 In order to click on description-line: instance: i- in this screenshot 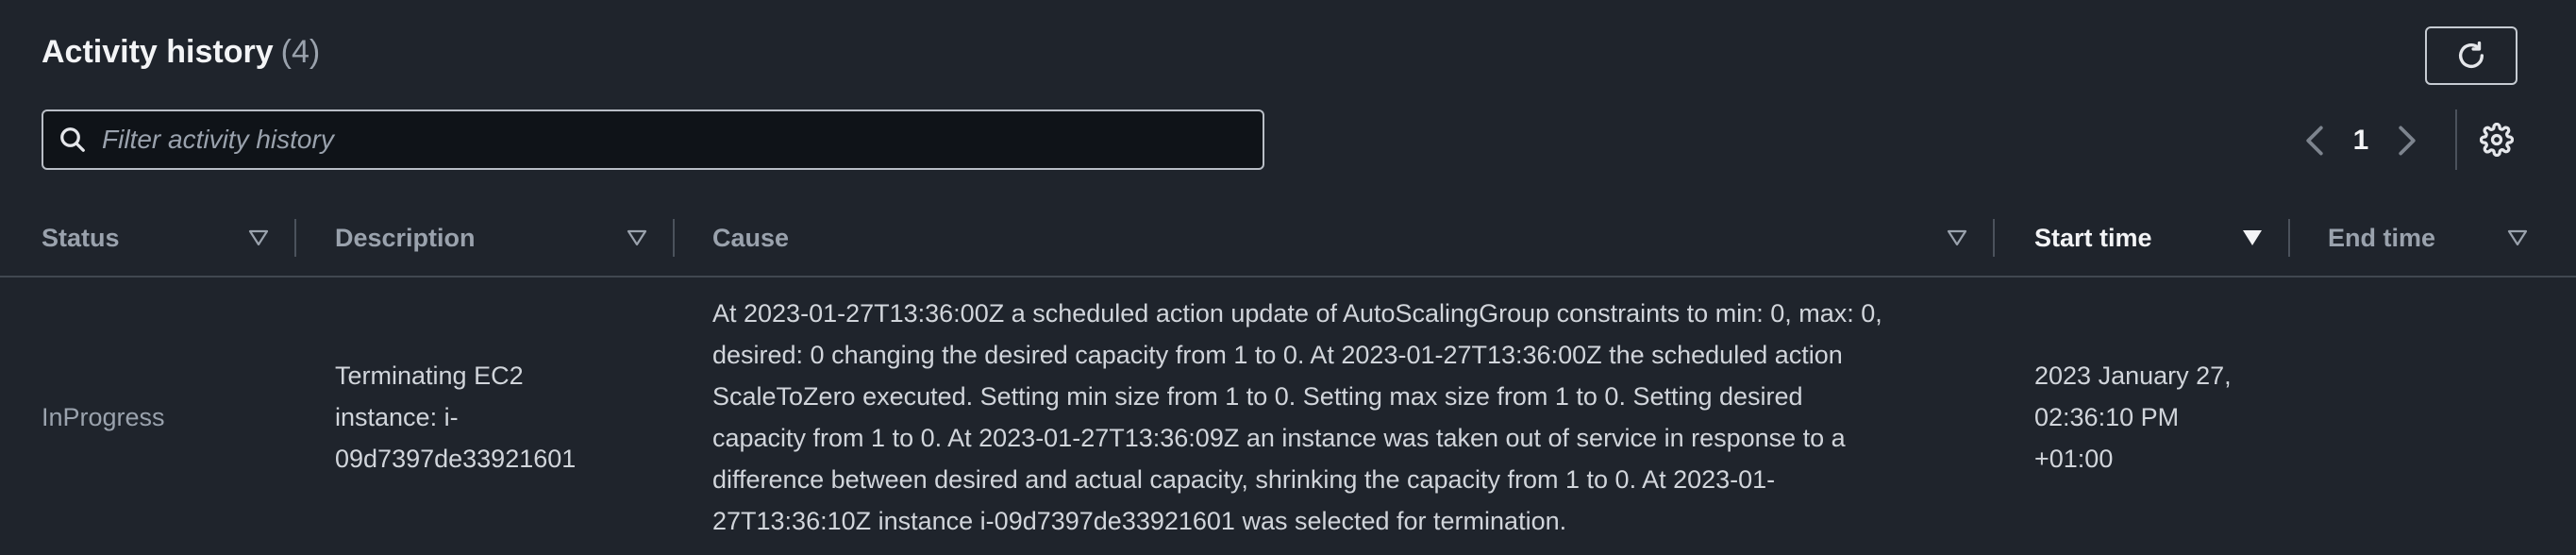, I will do `click(397, 417)`.